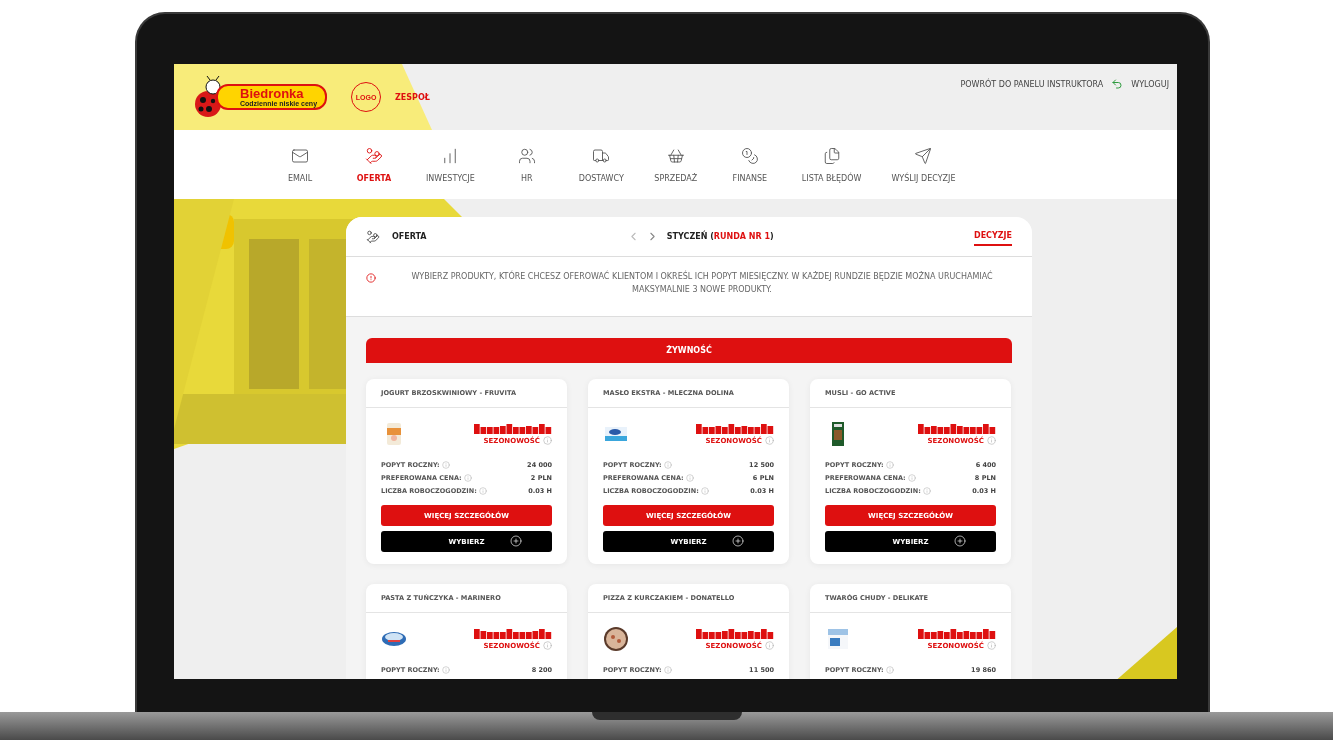  What do you see at coordinates (601, 155) in the screenshot?
I see `truck-icon` at bounding box center [601, 155].